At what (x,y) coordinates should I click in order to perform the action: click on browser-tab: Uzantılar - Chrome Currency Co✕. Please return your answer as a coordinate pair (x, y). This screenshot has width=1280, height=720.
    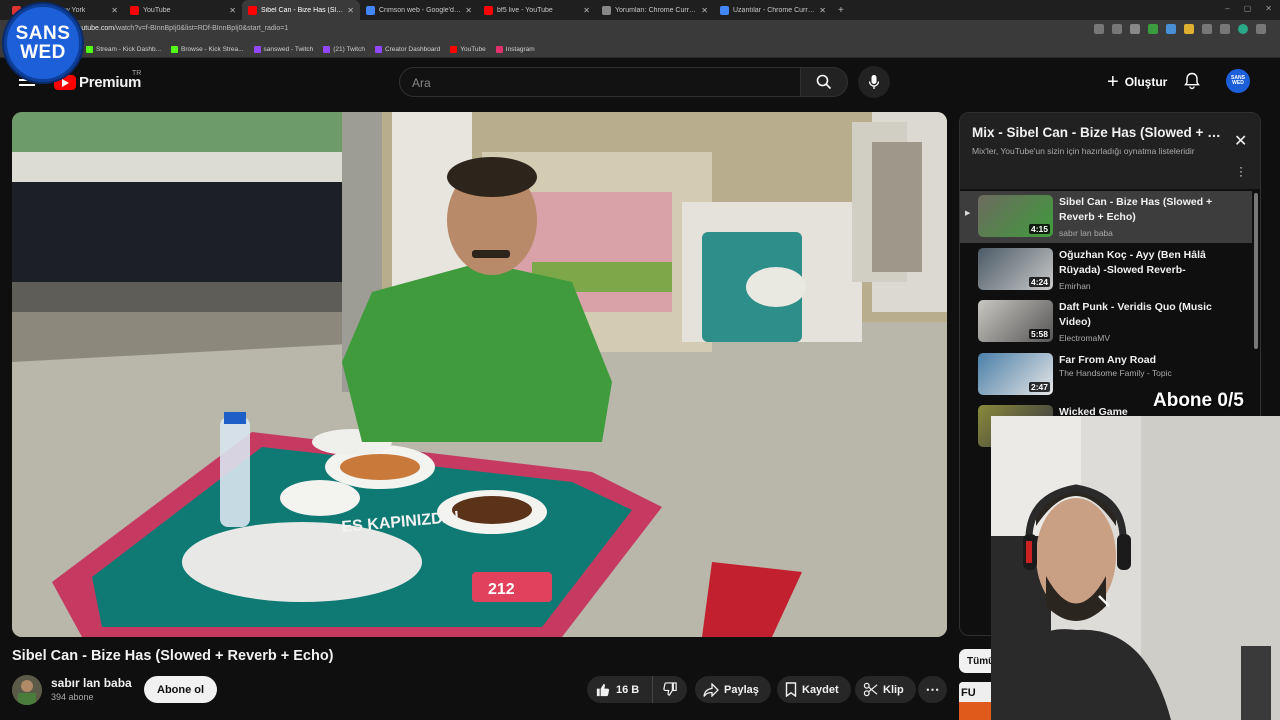
    Looking at the image, I should click on (773, 10).